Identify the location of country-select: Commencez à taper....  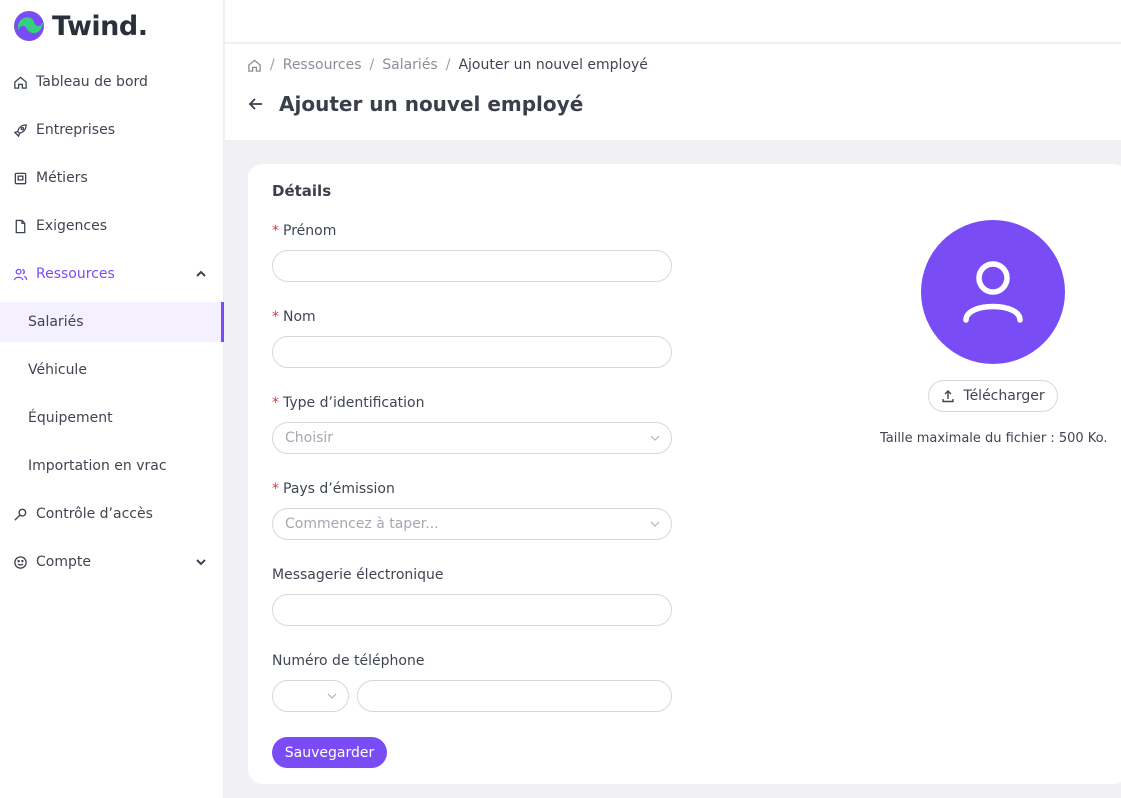
(472, 524).